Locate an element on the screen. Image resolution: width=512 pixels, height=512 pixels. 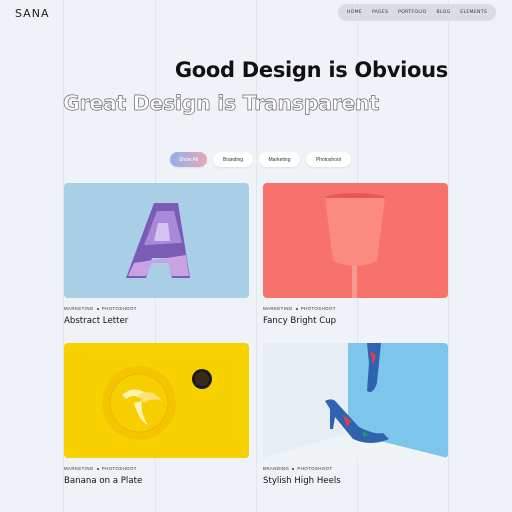
portfolio-filters: Show All Branding Marketing Photoshoot is located at coordinates (260, 159).